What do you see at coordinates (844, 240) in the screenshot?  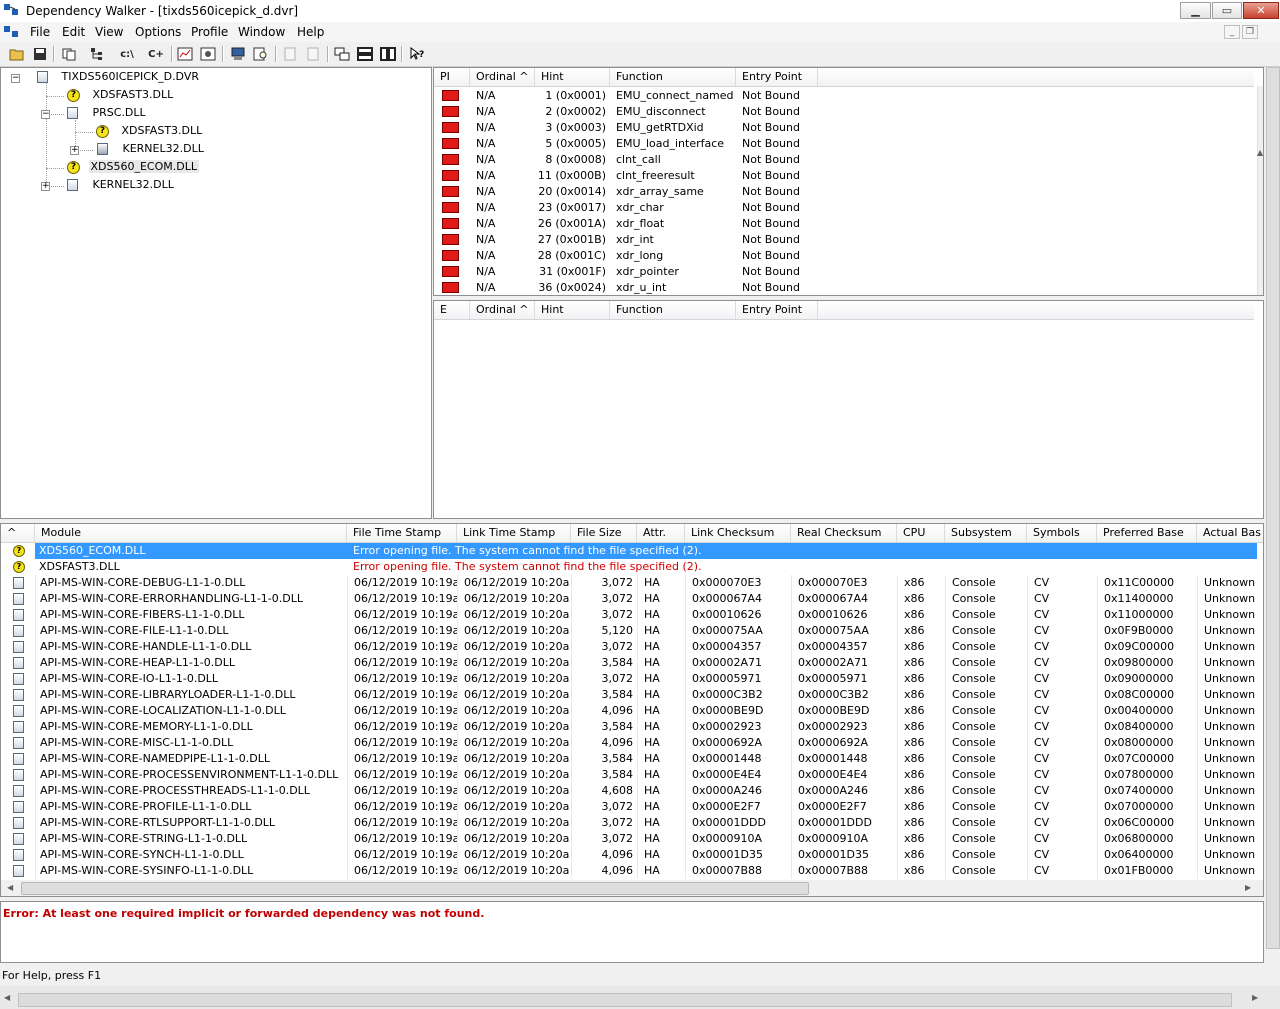 I see `import-row: N/A 27 (0x001B) xdr_int Not Bound` at bounding box center [844, 240].